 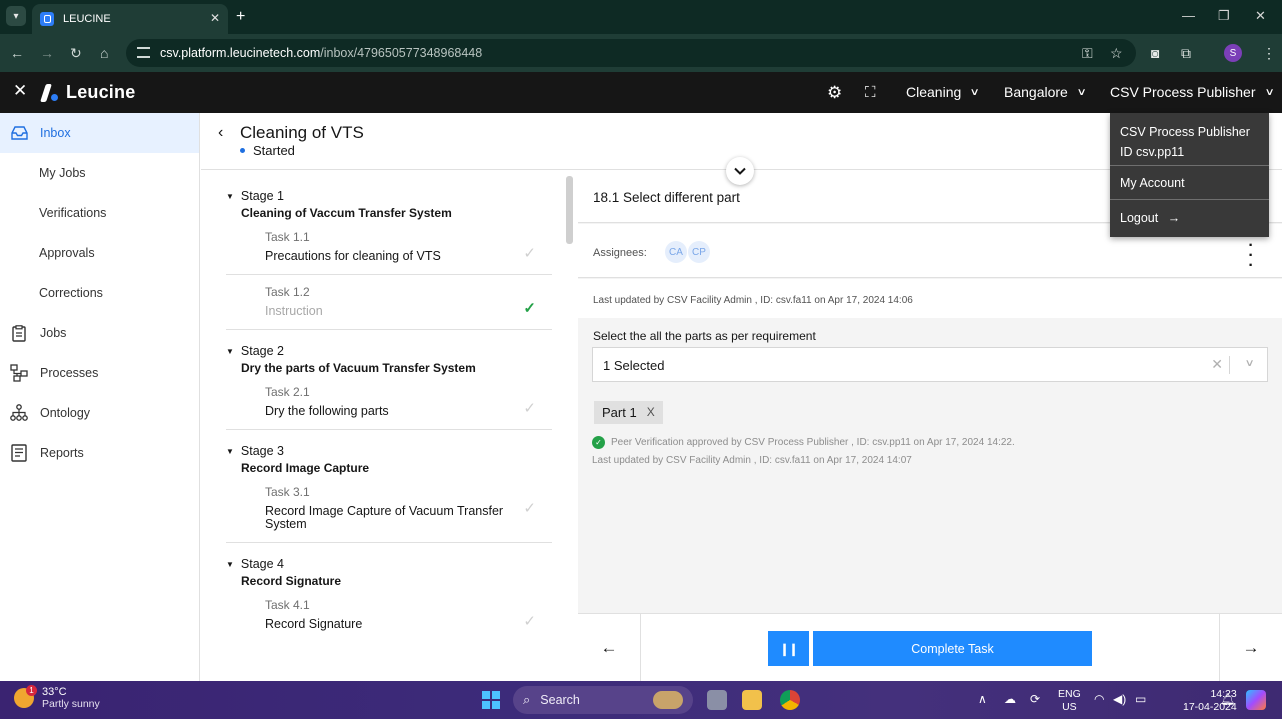 I want to click on new-tab-icon: +, so click(x=240, y=17).